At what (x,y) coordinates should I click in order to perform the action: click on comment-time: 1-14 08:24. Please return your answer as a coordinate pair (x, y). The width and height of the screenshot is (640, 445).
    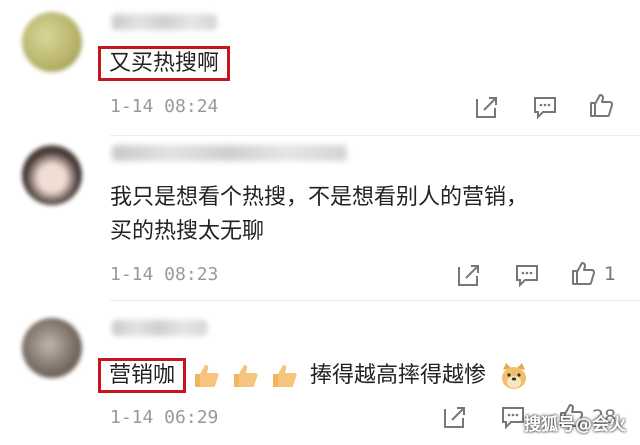
    Looking at the image, I should click on (164, 106).